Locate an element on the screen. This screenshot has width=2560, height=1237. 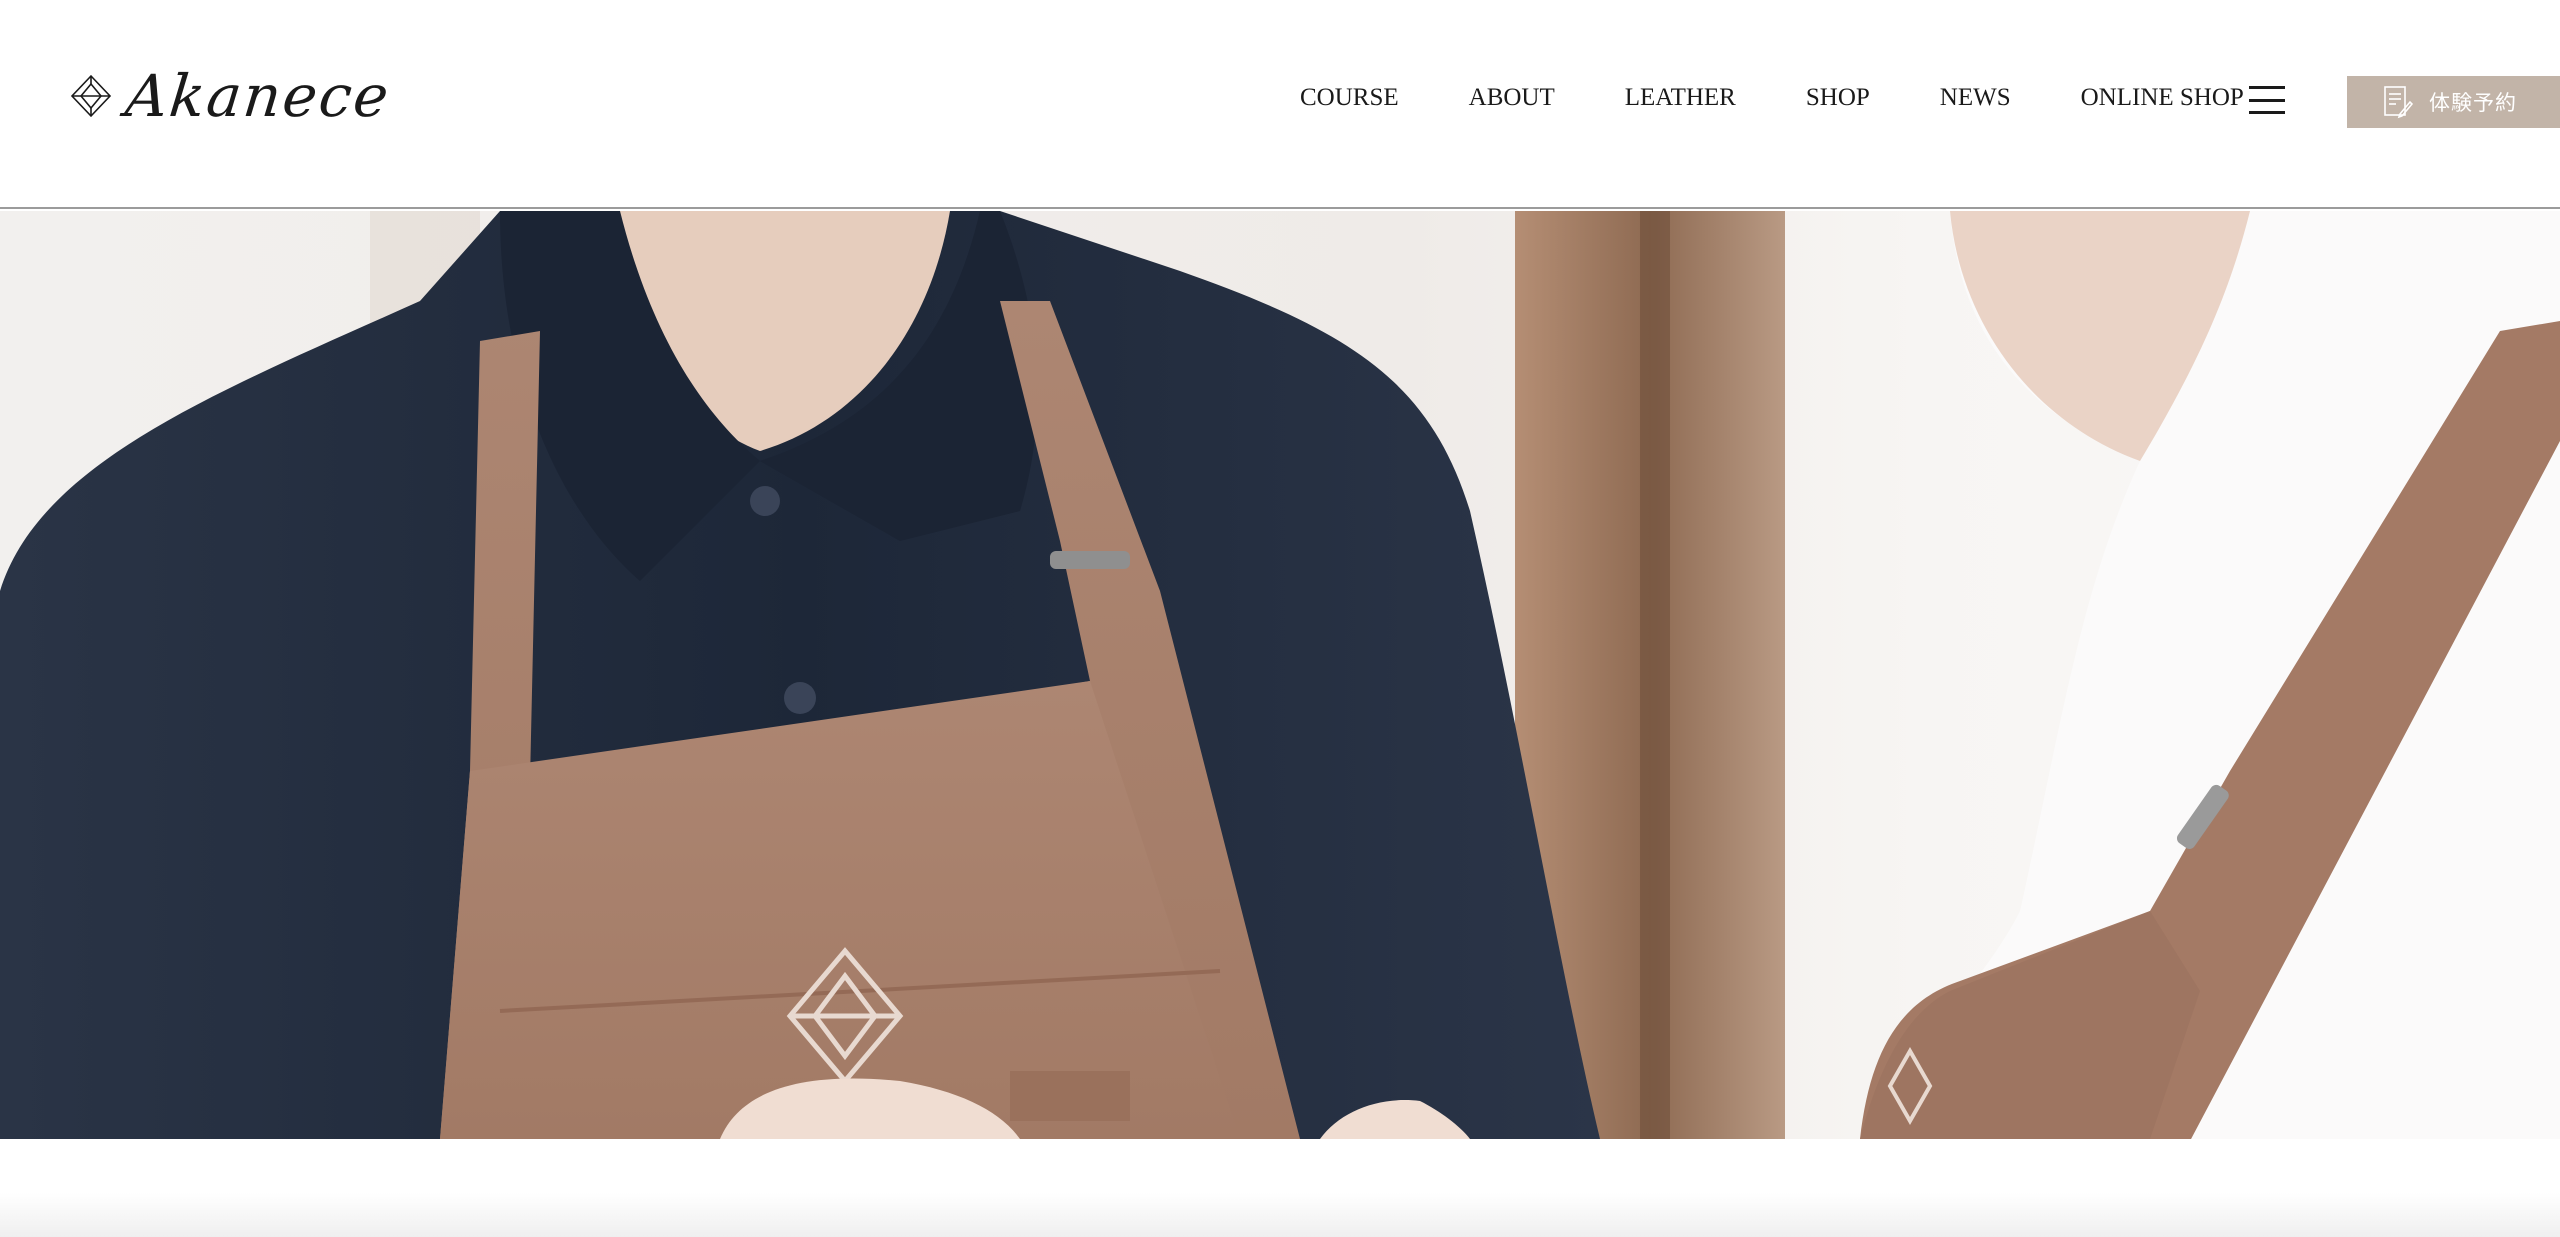
hamburger-menu-icon is located at coordinates (2267, 100).